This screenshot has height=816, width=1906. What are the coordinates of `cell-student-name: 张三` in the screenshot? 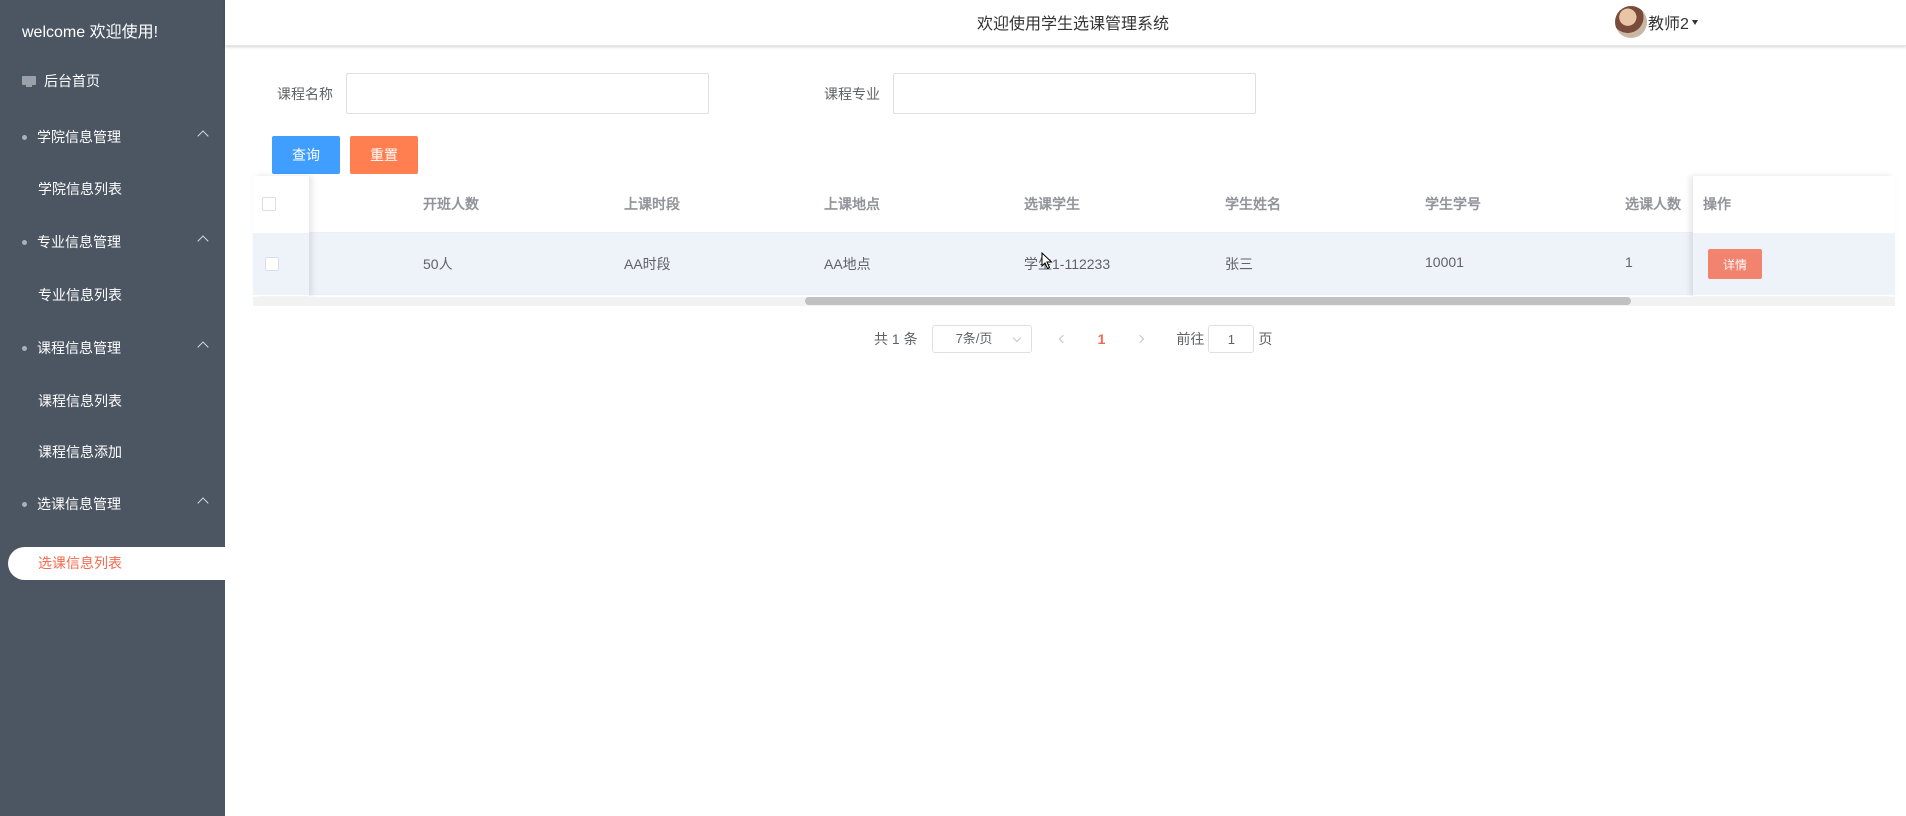 It's located at (1239, 264).